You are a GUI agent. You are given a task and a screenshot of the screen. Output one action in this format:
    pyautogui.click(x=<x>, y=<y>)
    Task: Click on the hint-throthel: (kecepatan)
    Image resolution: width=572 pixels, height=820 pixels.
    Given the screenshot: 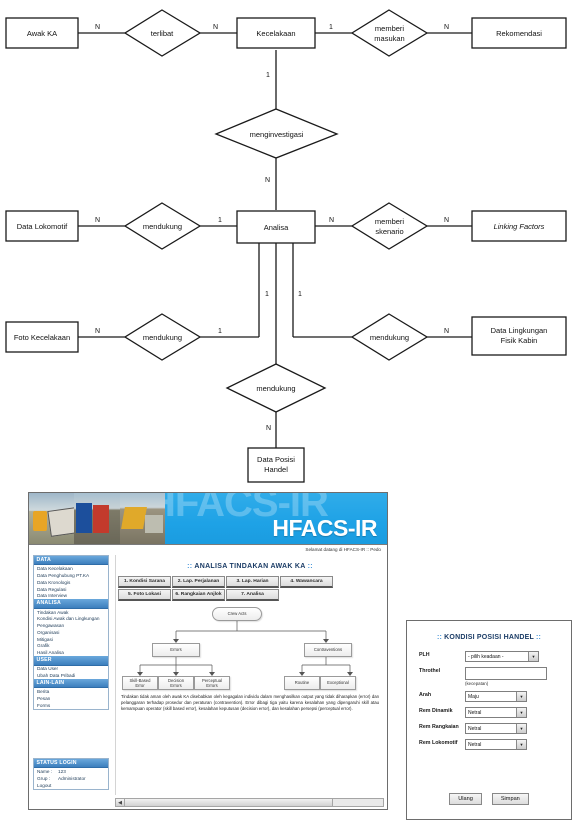 What is the action you would take?
    pyautogui.click(x=477, y=683)
    